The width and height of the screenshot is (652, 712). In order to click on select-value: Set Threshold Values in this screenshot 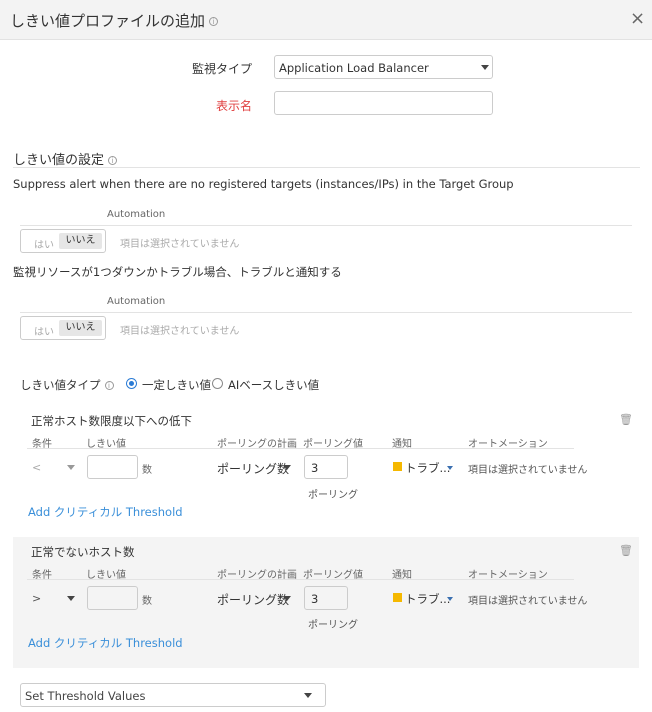, I will do `click(85, 696)`.